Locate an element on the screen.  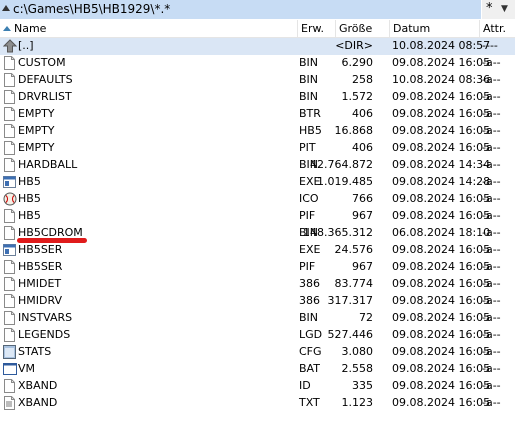
file-row: HB5 PIF 967 09.08.2024 16:05 -a-- is located at coordinates (257, 216).